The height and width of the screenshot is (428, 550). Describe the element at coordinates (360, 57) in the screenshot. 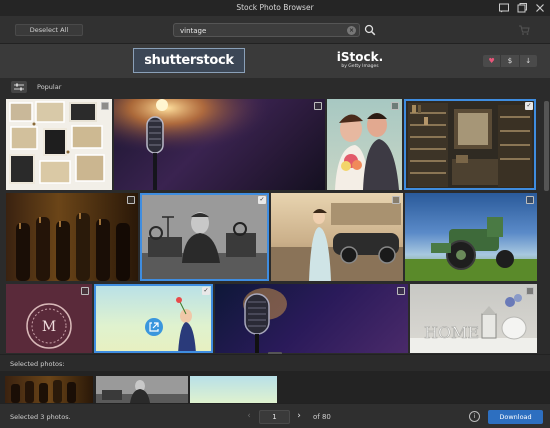

I see `istock-logo-text: iStock.` at that location.